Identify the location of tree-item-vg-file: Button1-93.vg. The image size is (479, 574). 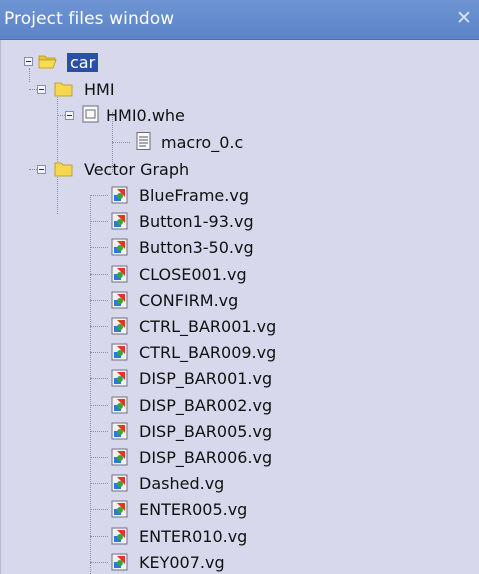
(240, 222).